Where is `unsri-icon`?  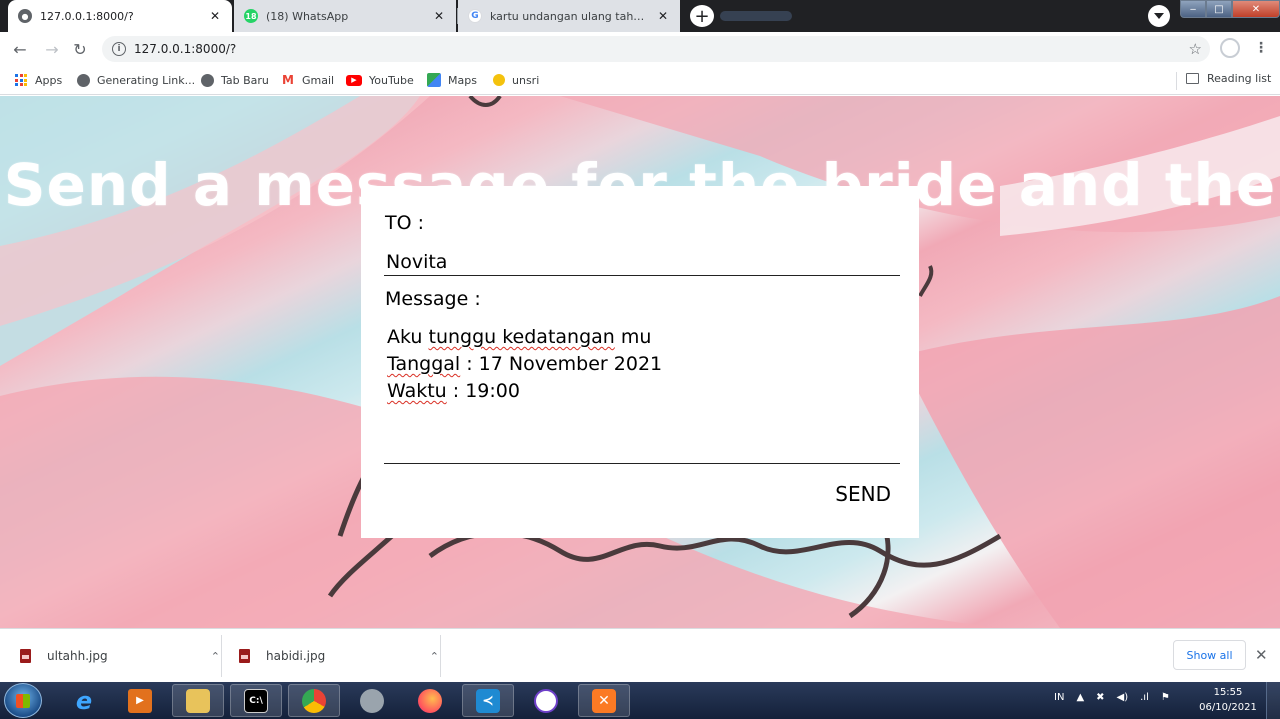
unsri-icon is located at coordinates (499, 80).